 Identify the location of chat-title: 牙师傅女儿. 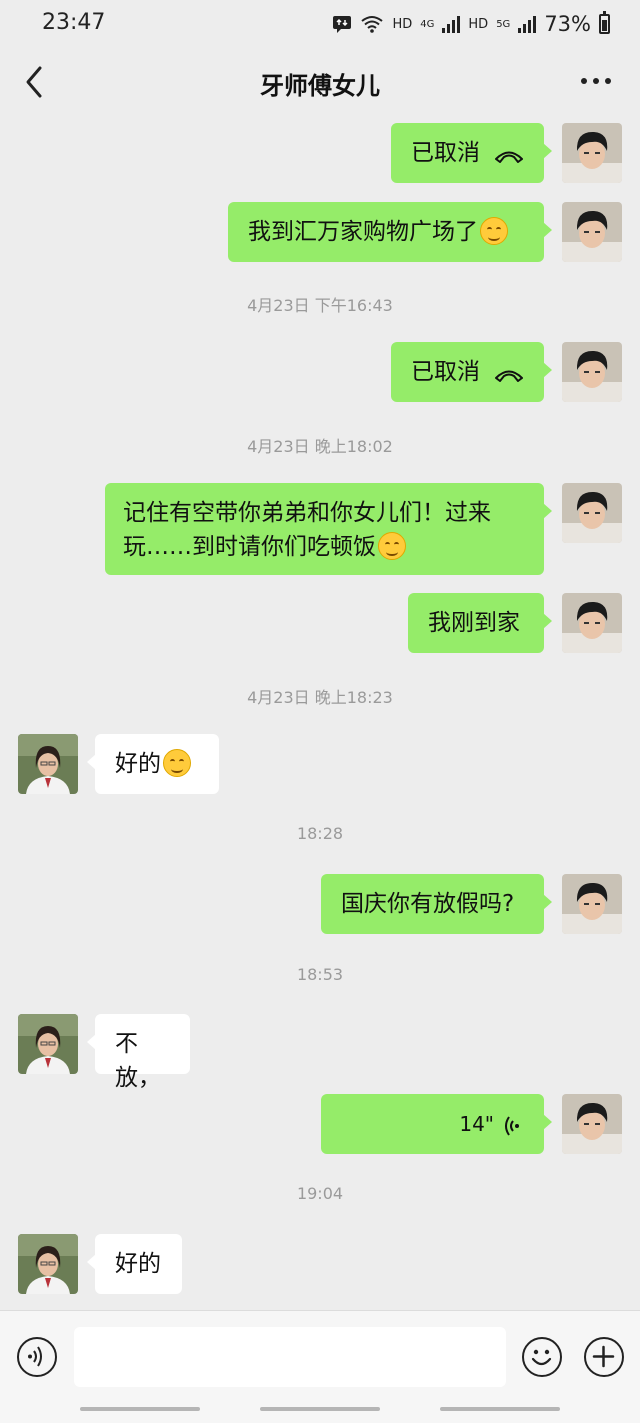
(320, 86).